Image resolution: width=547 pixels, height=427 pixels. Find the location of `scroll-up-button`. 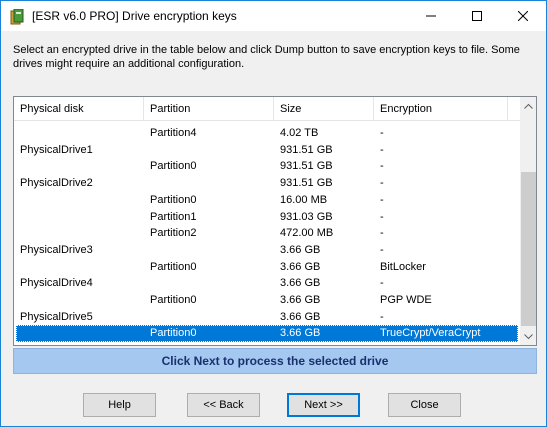

scroll-up-button is located at coordinates (528, 105).